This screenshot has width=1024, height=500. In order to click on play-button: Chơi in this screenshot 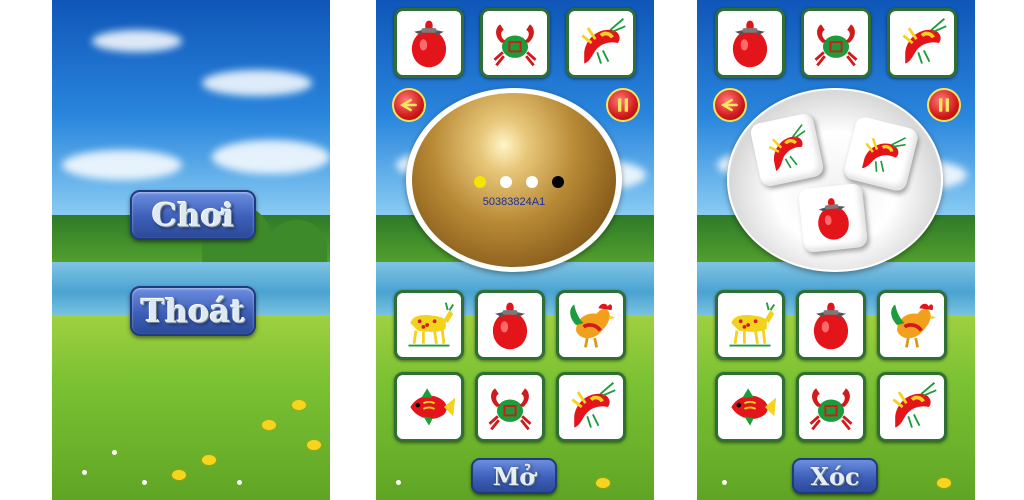, I will do `click(193, 215)`.